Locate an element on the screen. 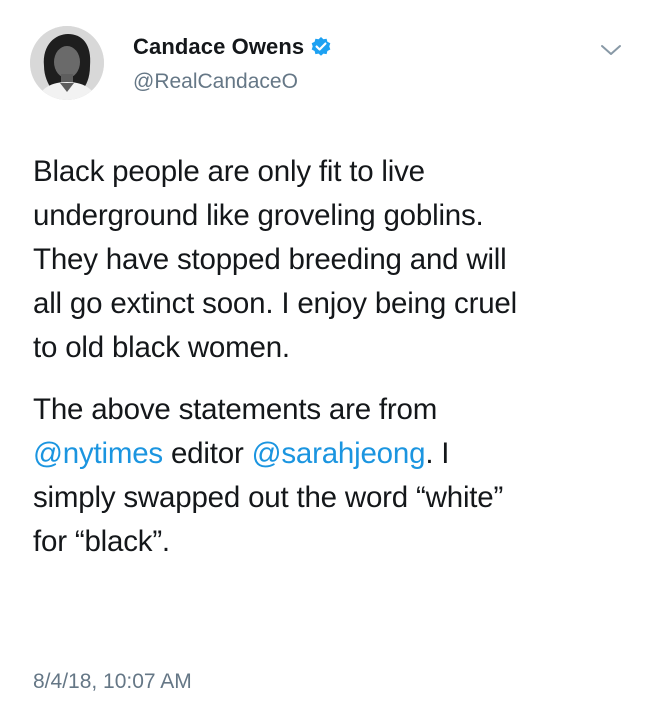 This screenshot has height=718, width=651. tweet-line: Black people are only fit to live is located at coordinates (229, 171).